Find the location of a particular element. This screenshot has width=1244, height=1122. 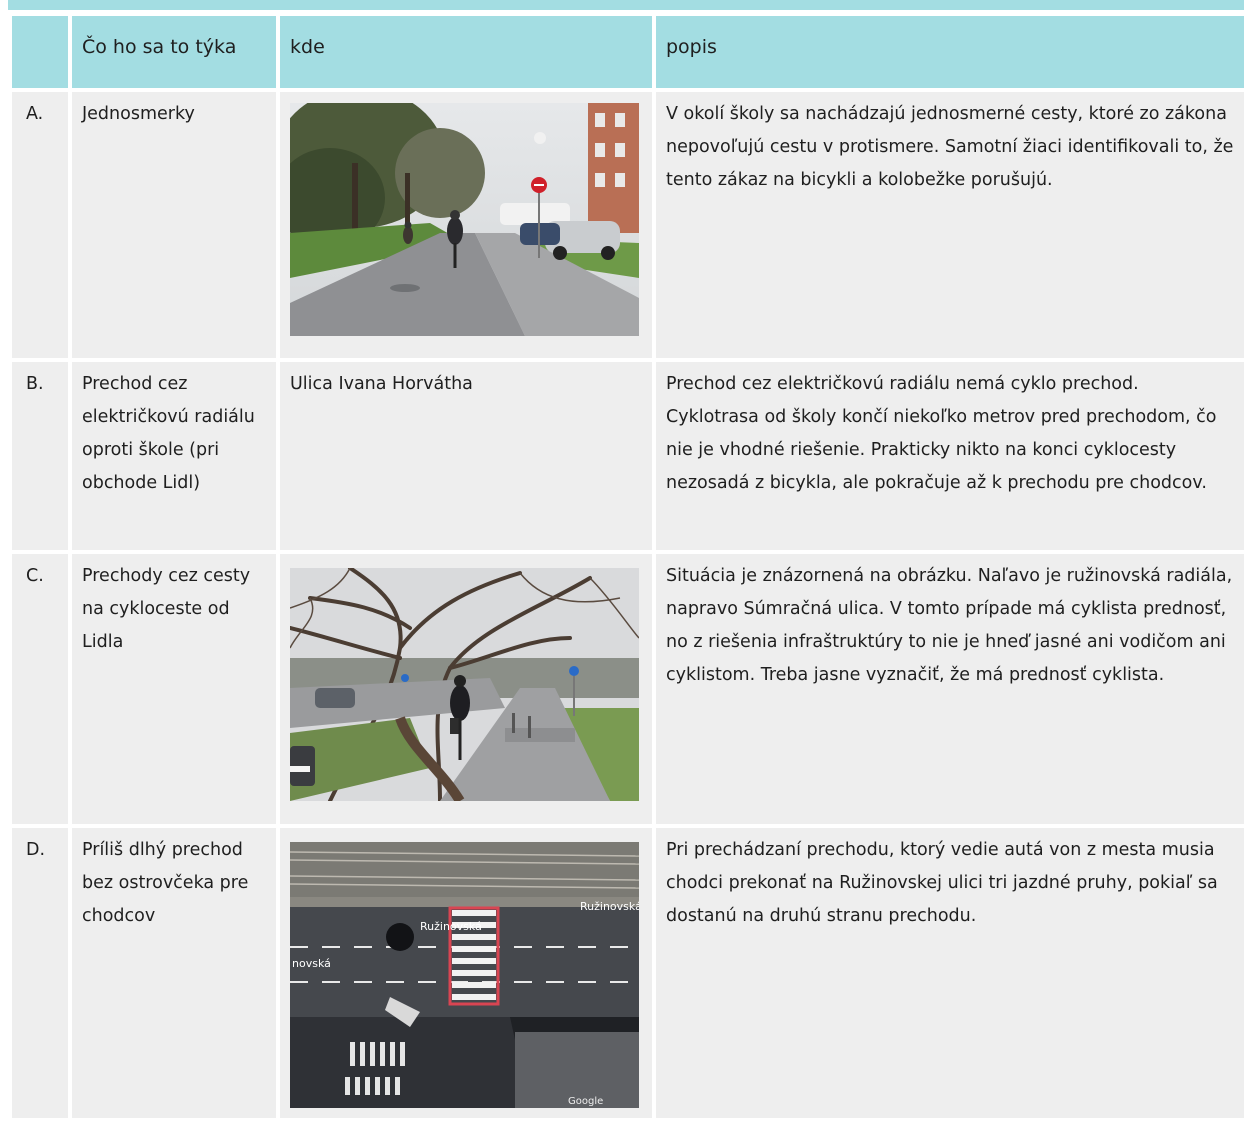

row-where: Ulica Ivana Horvátha is located at coordinates (466, 456).